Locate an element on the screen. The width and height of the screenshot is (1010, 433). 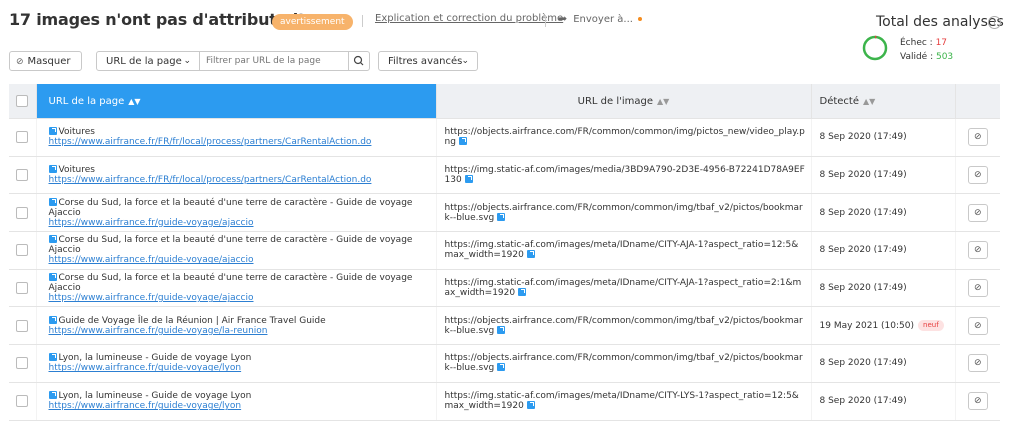
advanced-filters-button: Filtres avancés ⌄ is located at coordinates (428, 61).